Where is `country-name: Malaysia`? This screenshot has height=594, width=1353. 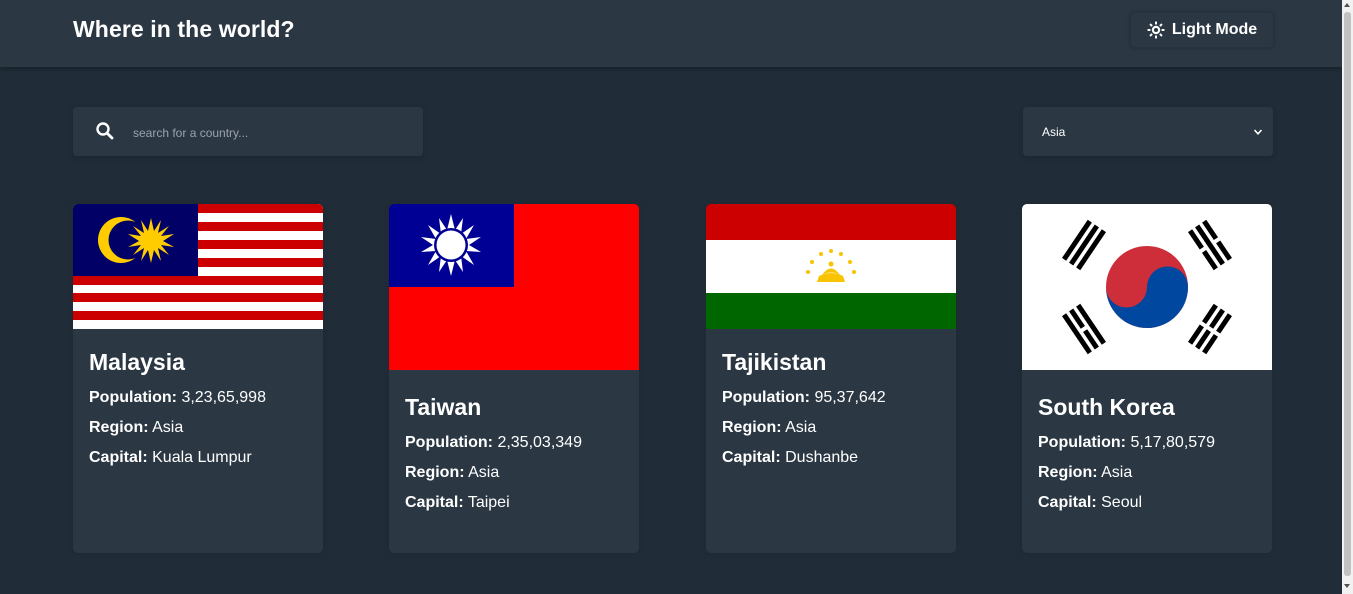 country-name: Malaysia is located at coordinates (137, 362).